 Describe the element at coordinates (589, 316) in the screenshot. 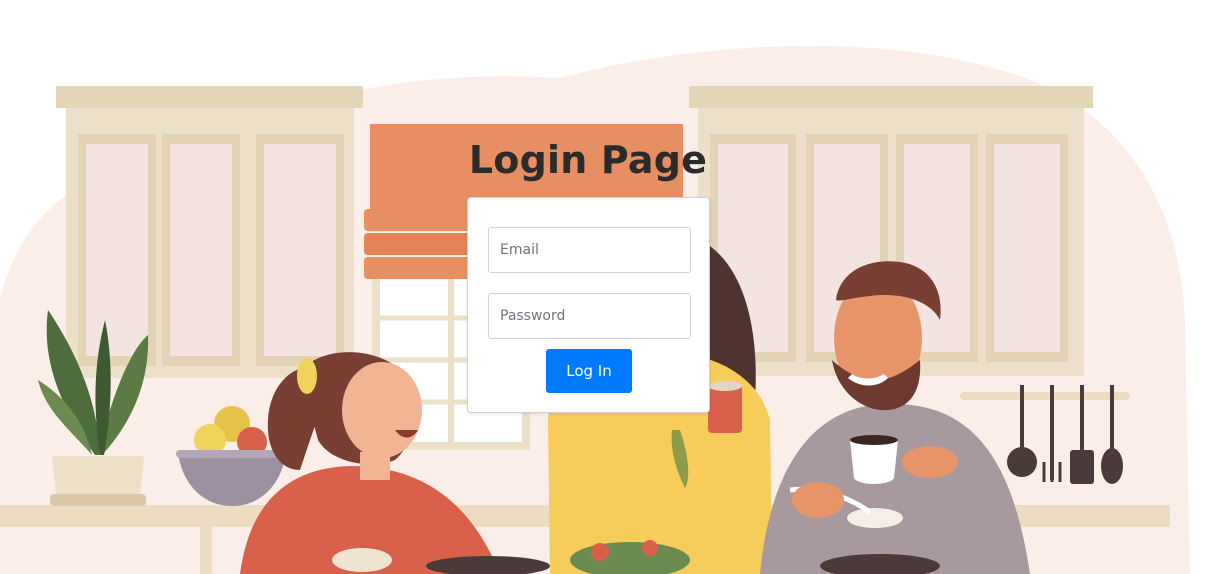

I see `password-field` at that location.